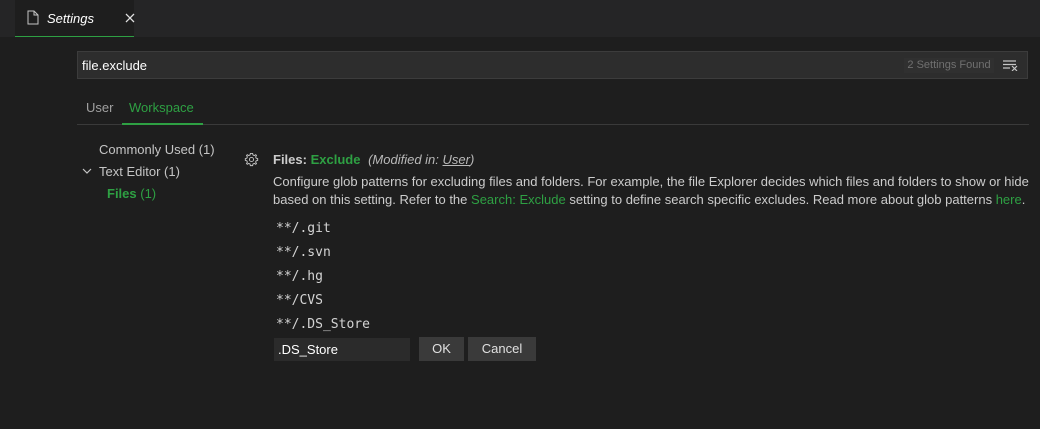 The width and height of the screenshot is (1040, 429). What do you see at coordinates (87, 171) in the screenshot?
I see `chevron-down-icon` at bounding box center [87, 171].